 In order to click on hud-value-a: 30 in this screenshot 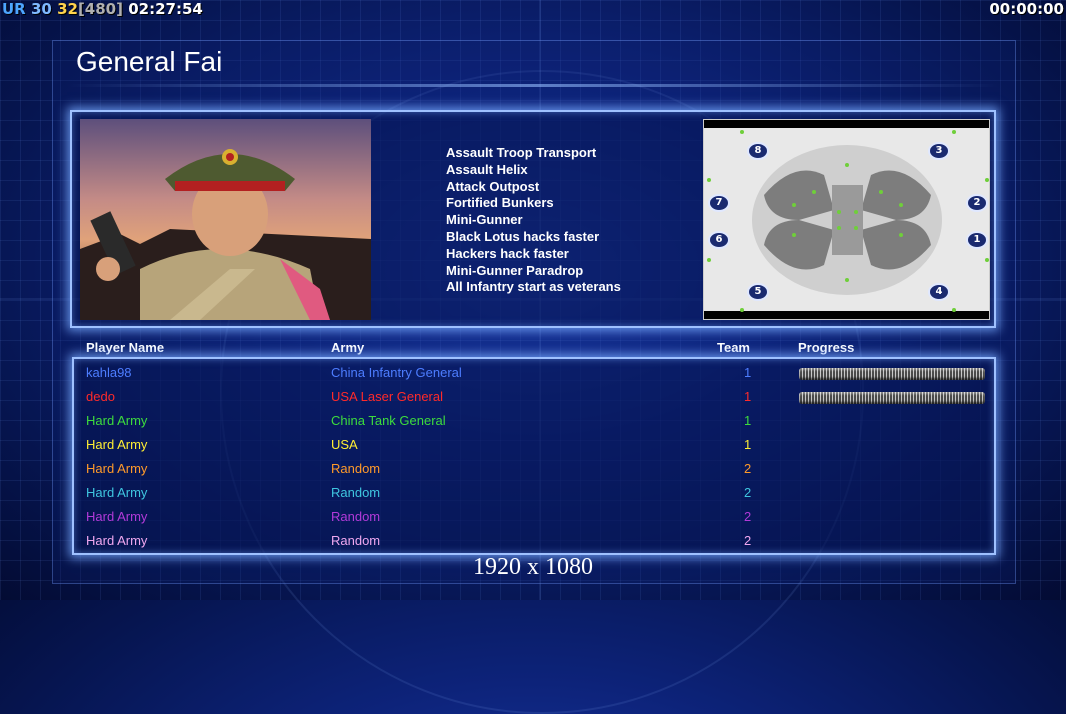, I will do `click(41, 9)`.